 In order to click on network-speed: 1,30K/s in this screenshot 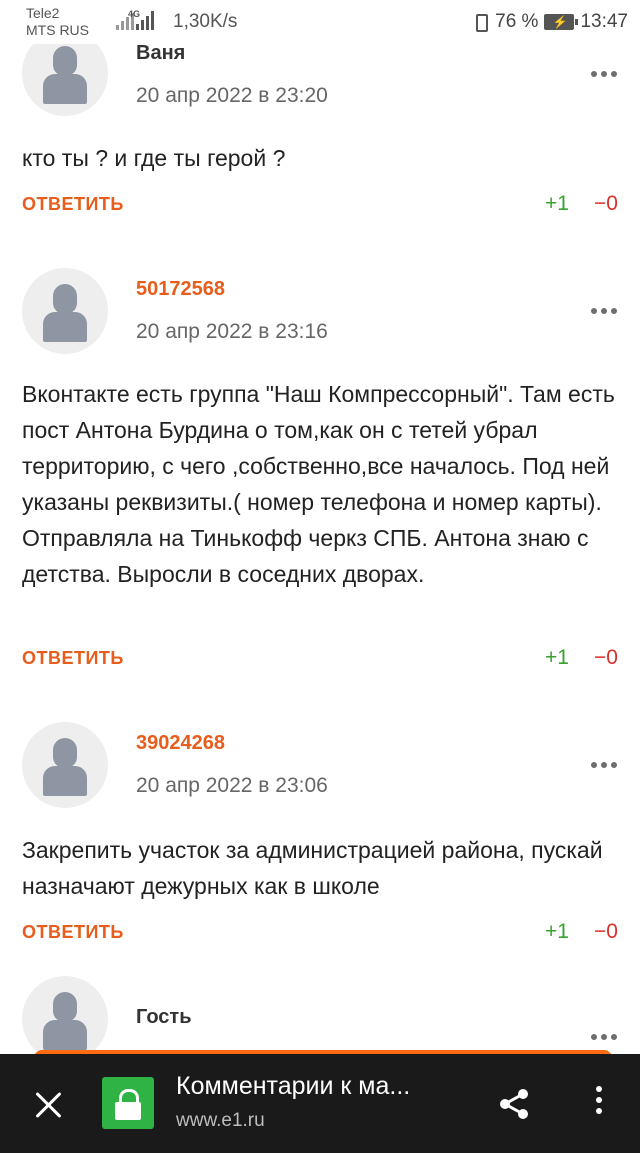, I will do `click(205, 21)`.